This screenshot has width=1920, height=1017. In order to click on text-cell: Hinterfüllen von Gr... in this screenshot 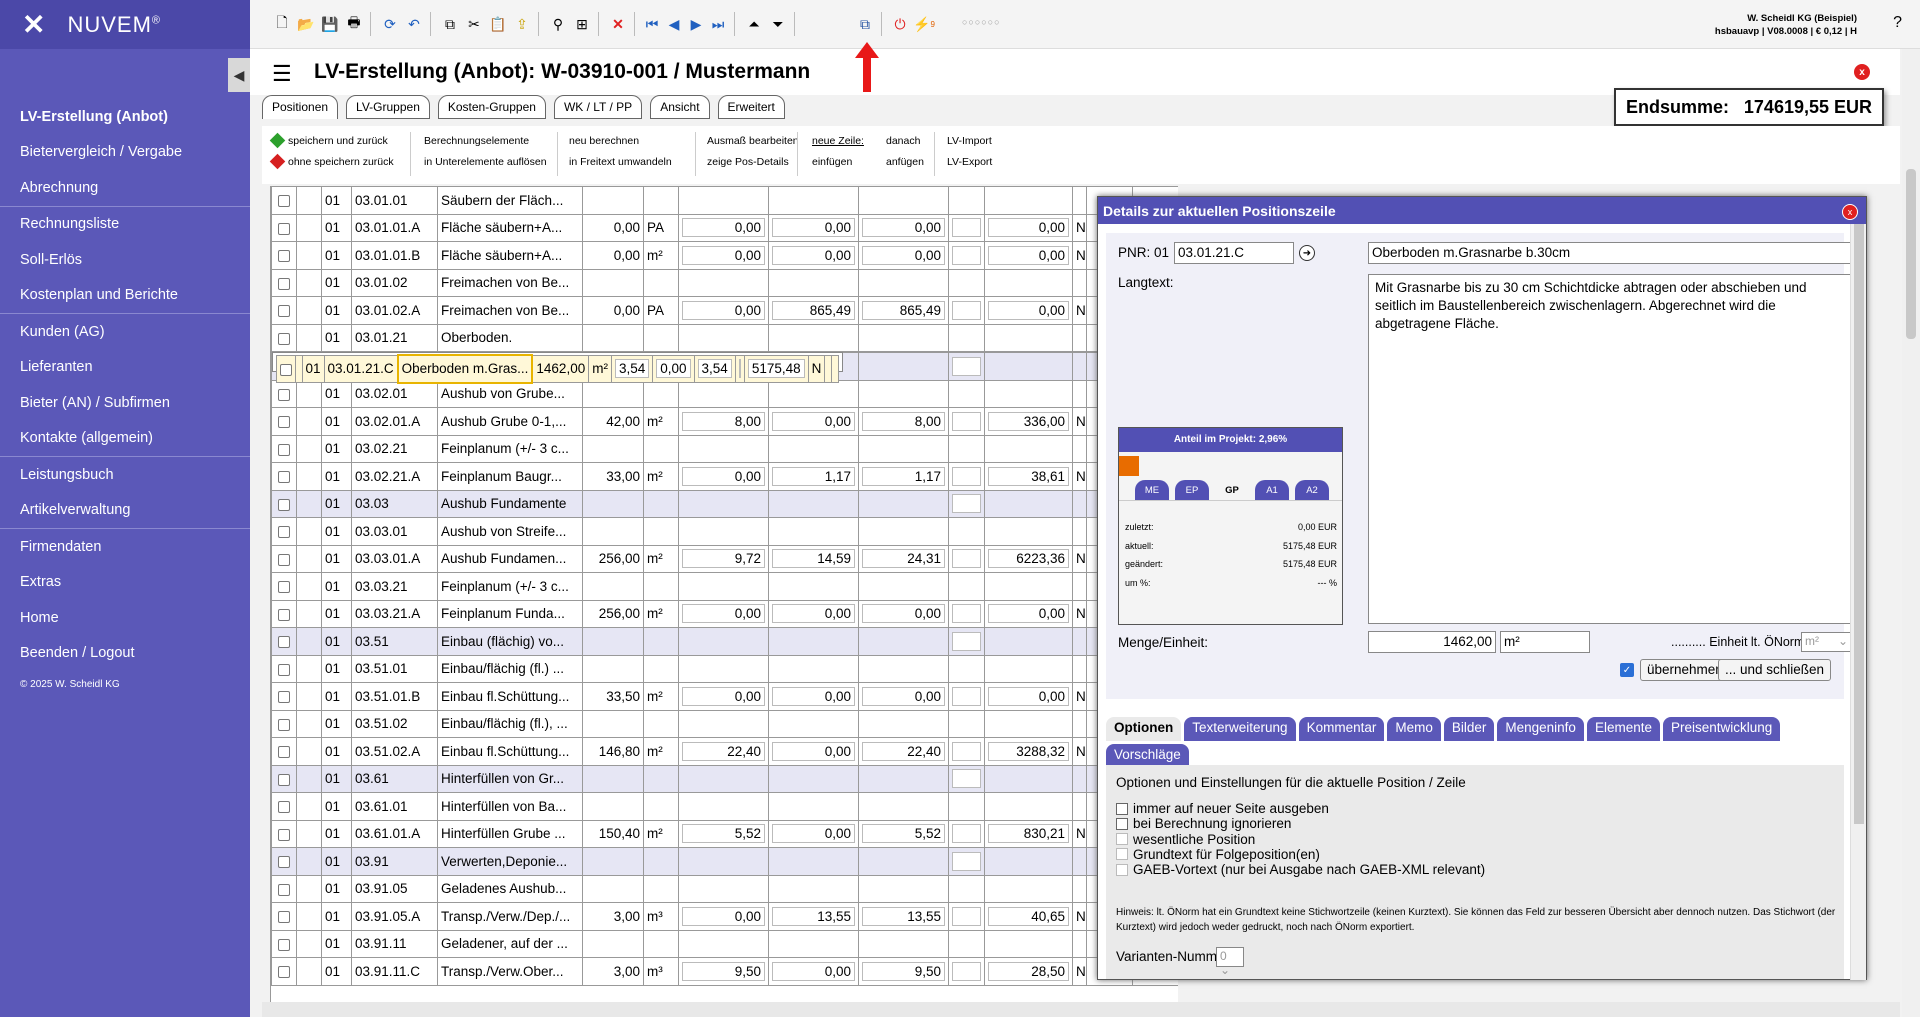, I will do `click(510, 778)`.